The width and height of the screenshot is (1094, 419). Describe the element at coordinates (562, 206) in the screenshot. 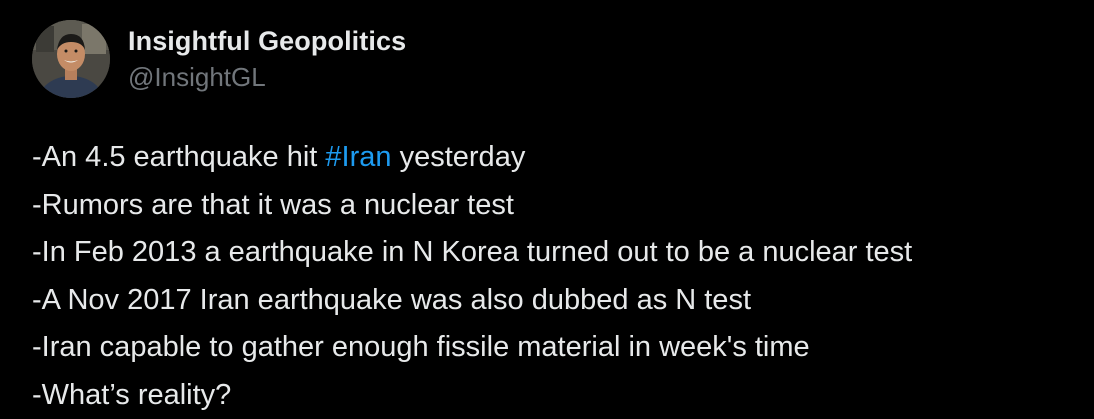

I see `tweet-line-2: -Rumors are that it was a nuclear test` at that location.